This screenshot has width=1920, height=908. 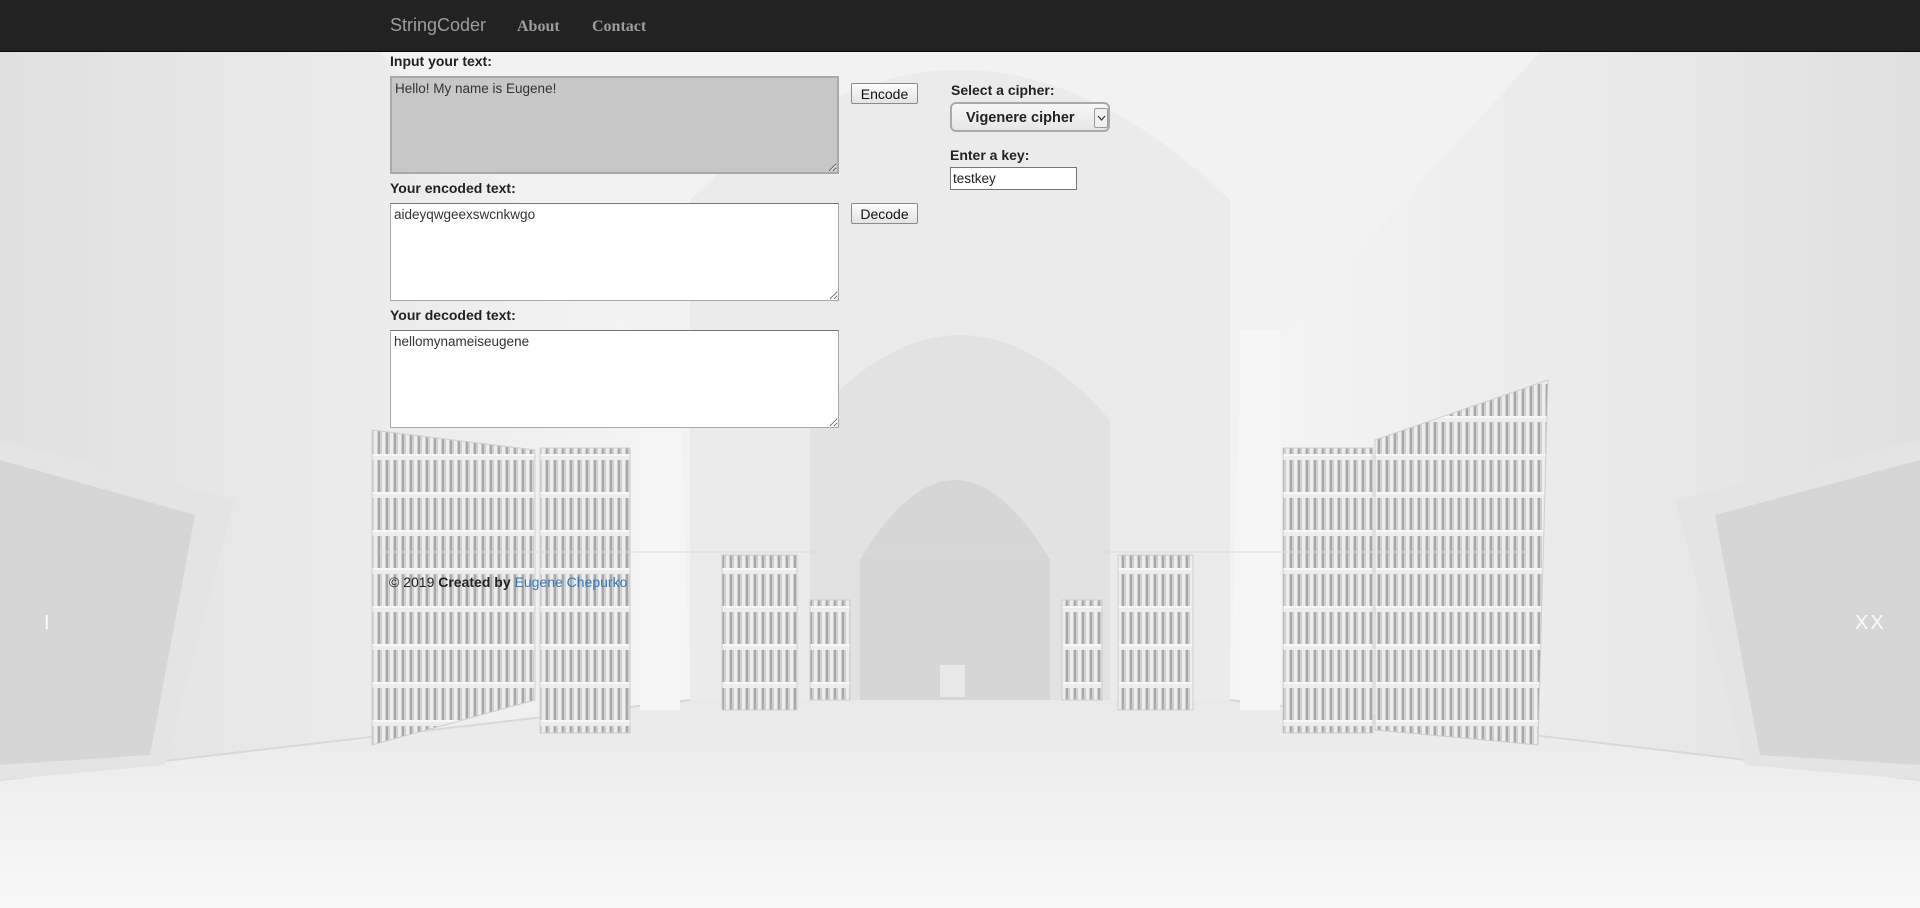 I want to click on footer: © 2019 Created by Eugene Chepurko, so click(x=508, y=582).